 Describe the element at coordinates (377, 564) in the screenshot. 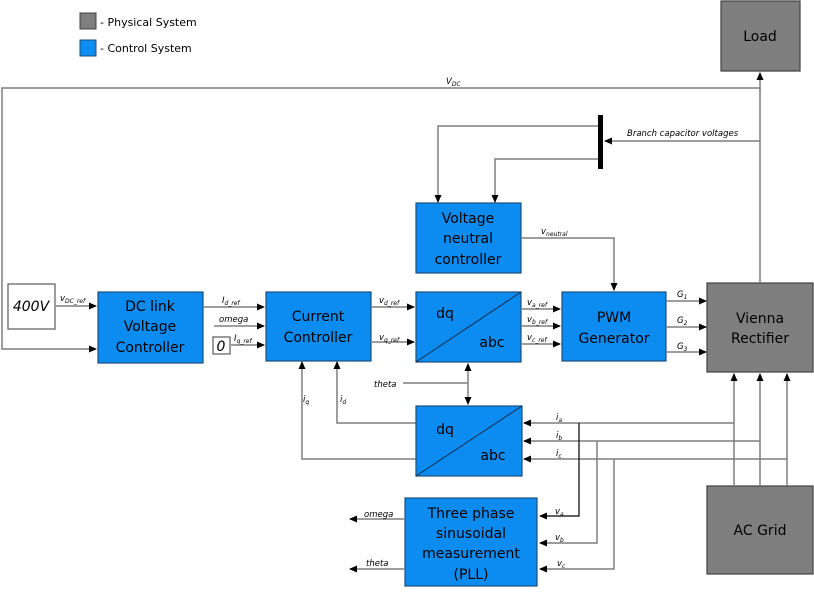

I see `signal-label-theta-out: theta` at that location.